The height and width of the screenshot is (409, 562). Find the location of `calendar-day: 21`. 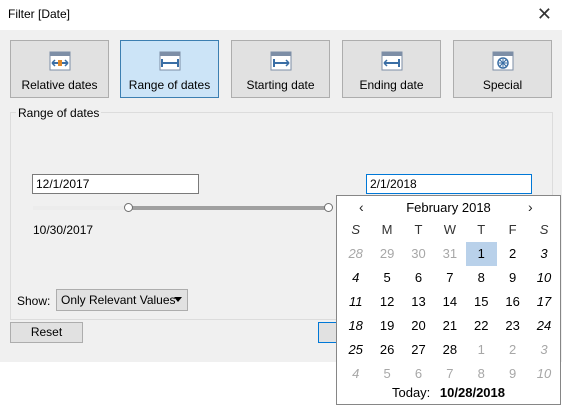

calendar-day: 21 is located at coordinates (449, 326).